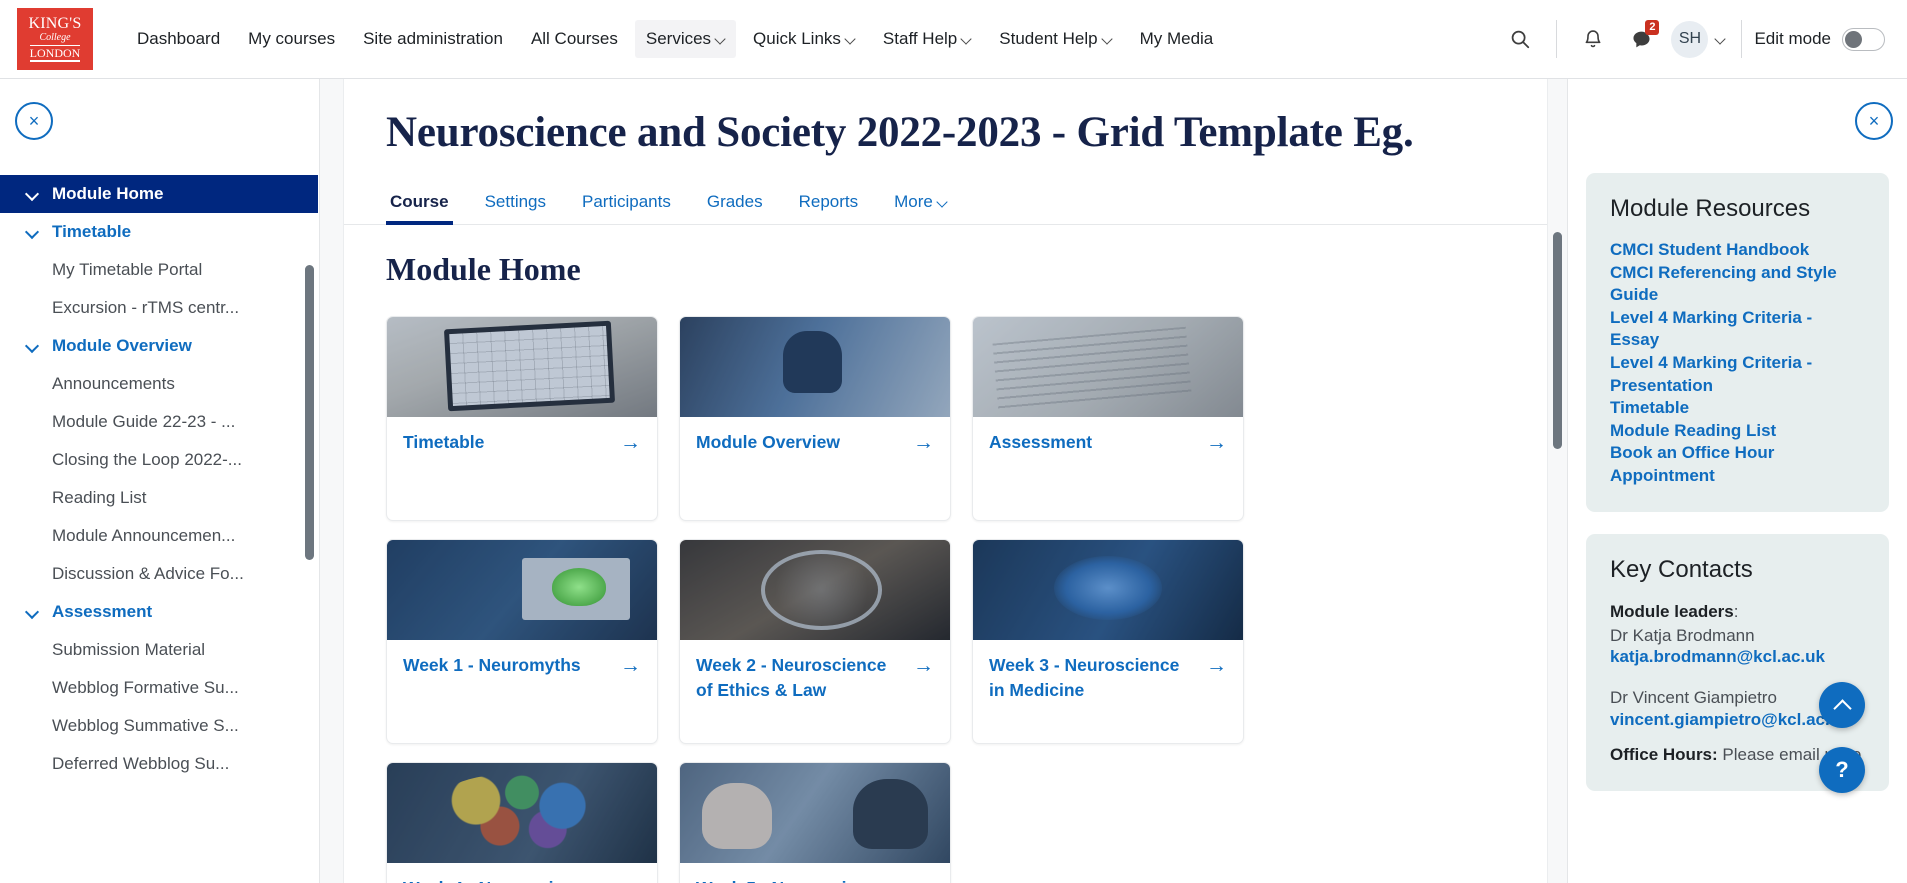 The height and width of the screenshot is (883, 1907). Describe the element at coordinates (159, 346) in the screenshot. I see `course-index-item-module-overview: Module Overview` at that location.